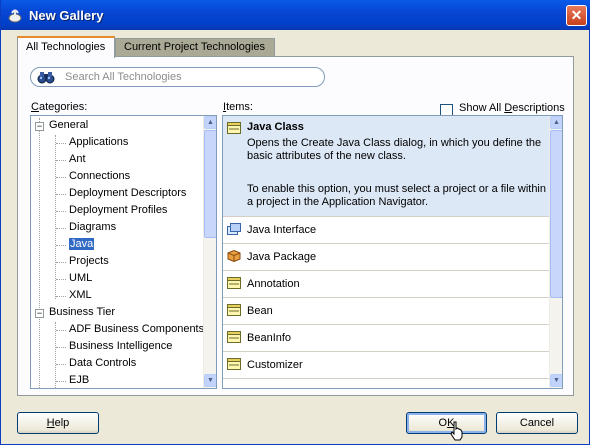  What do you see at coordinates (79, 380) in the screenshot?
I see `tree-item-ejb: EJB` at bounding box center [79, 380].